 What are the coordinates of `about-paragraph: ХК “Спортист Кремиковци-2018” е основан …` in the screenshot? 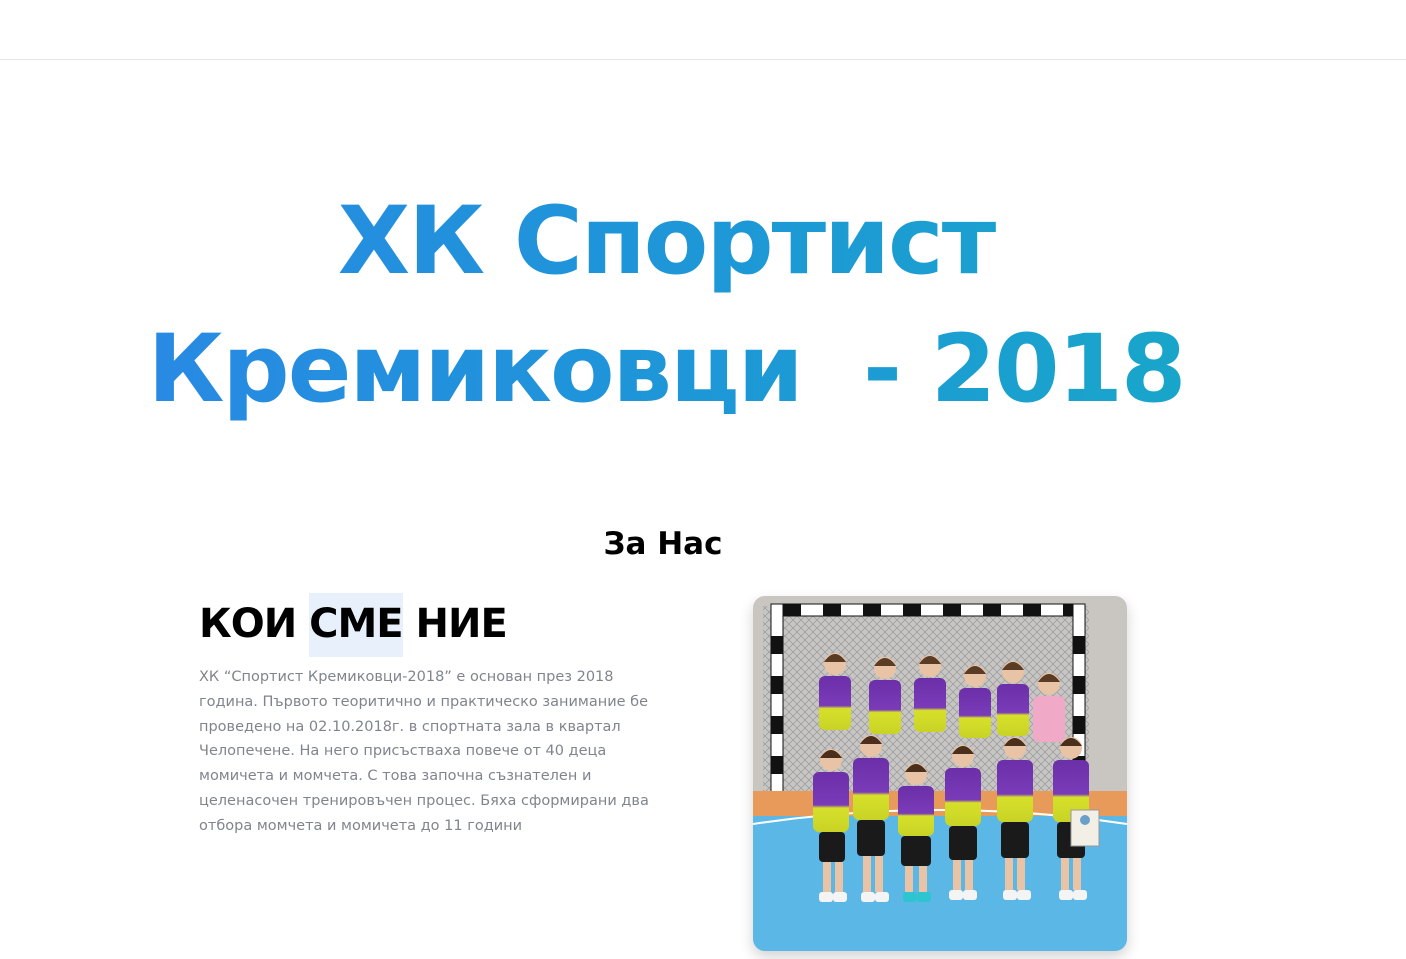 It's located at (424, 751).